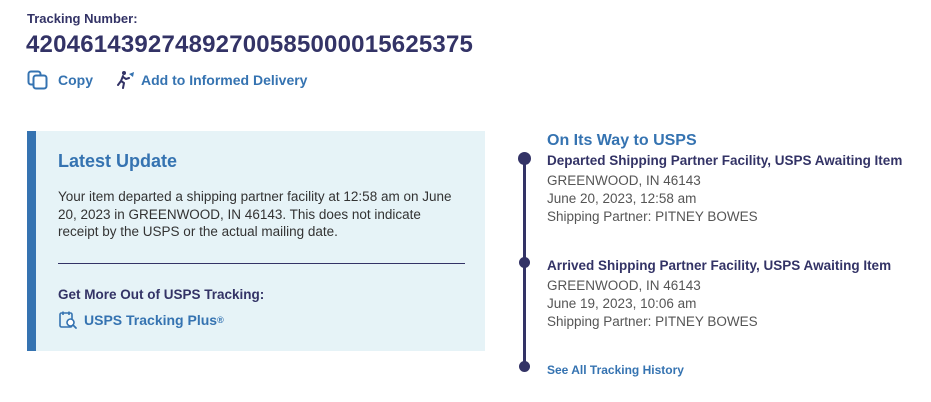 The image size is (931, 402). I want to click on copy-icon, so click(37, 80).